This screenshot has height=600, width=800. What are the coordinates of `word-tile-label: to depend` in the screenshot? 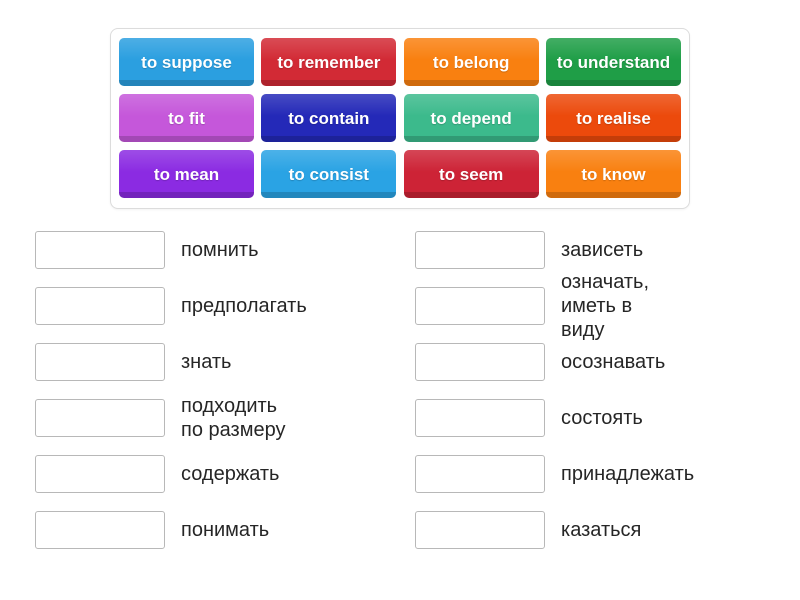 It's located at (471, 118).